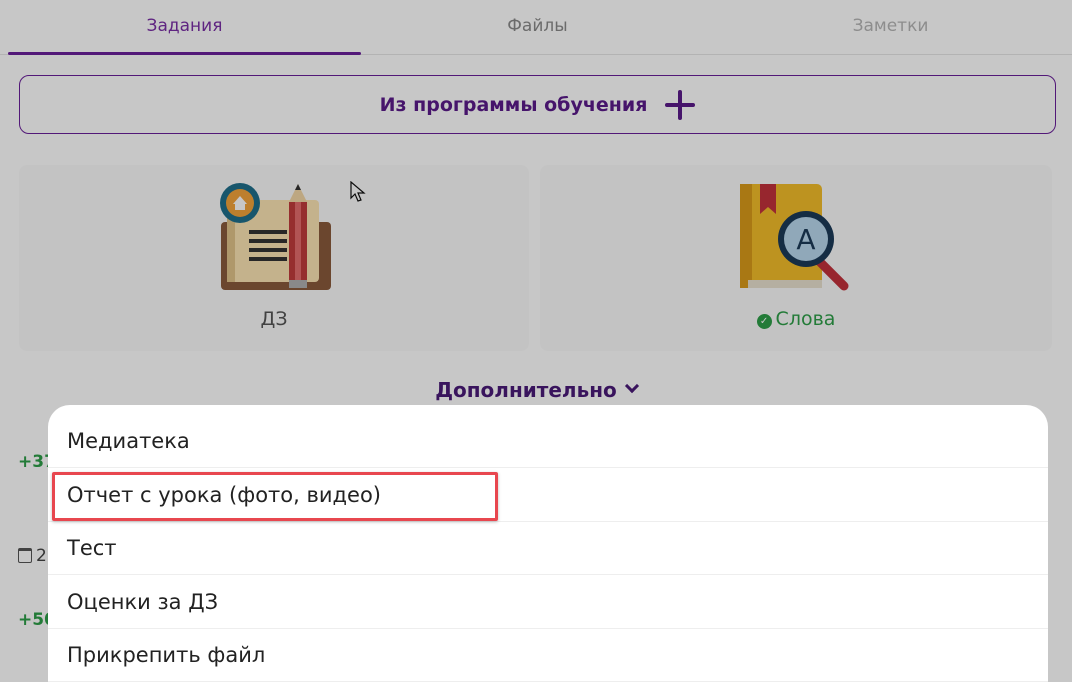 The height and width of the screenshot is (682, 1072). What do you see at coordinates (275, 496) in the screenshot?
I see `highlight-box` at bounding box center [275, 496].